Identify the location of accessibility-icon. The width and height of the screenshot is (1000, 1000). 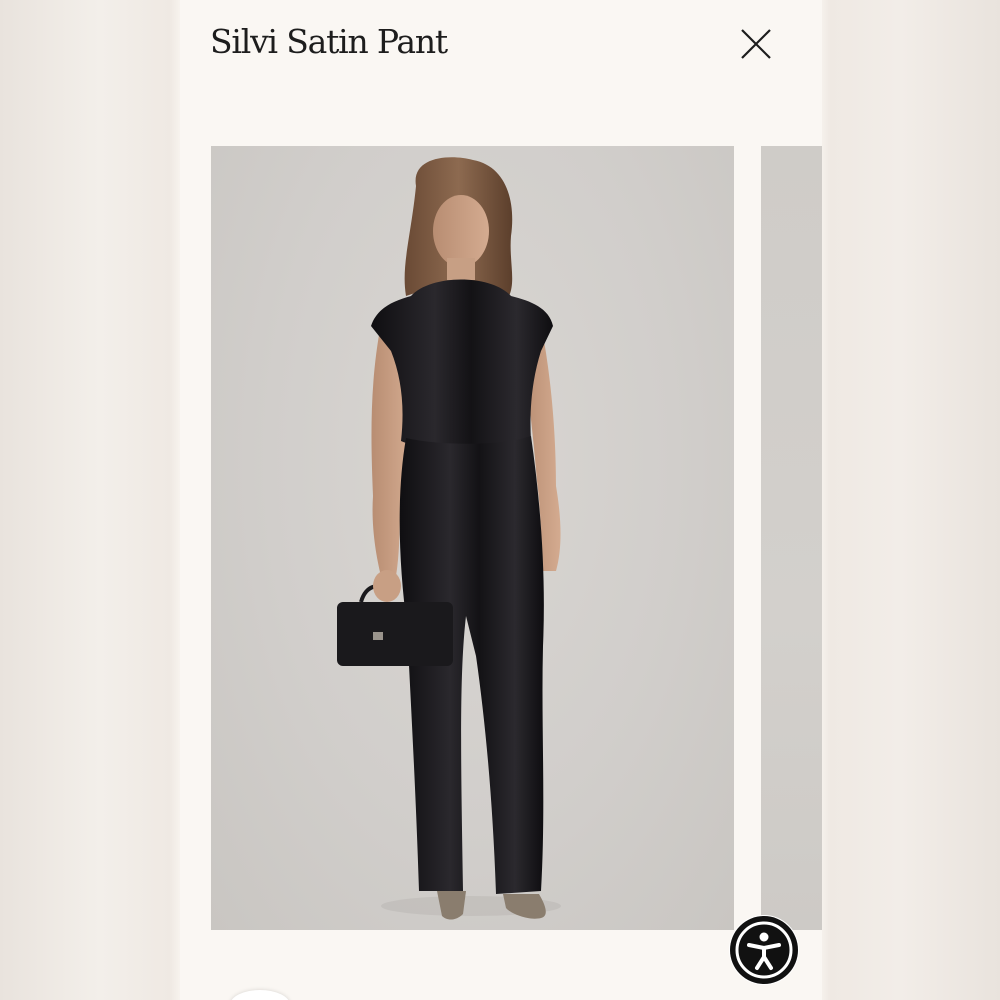
(764, 950).